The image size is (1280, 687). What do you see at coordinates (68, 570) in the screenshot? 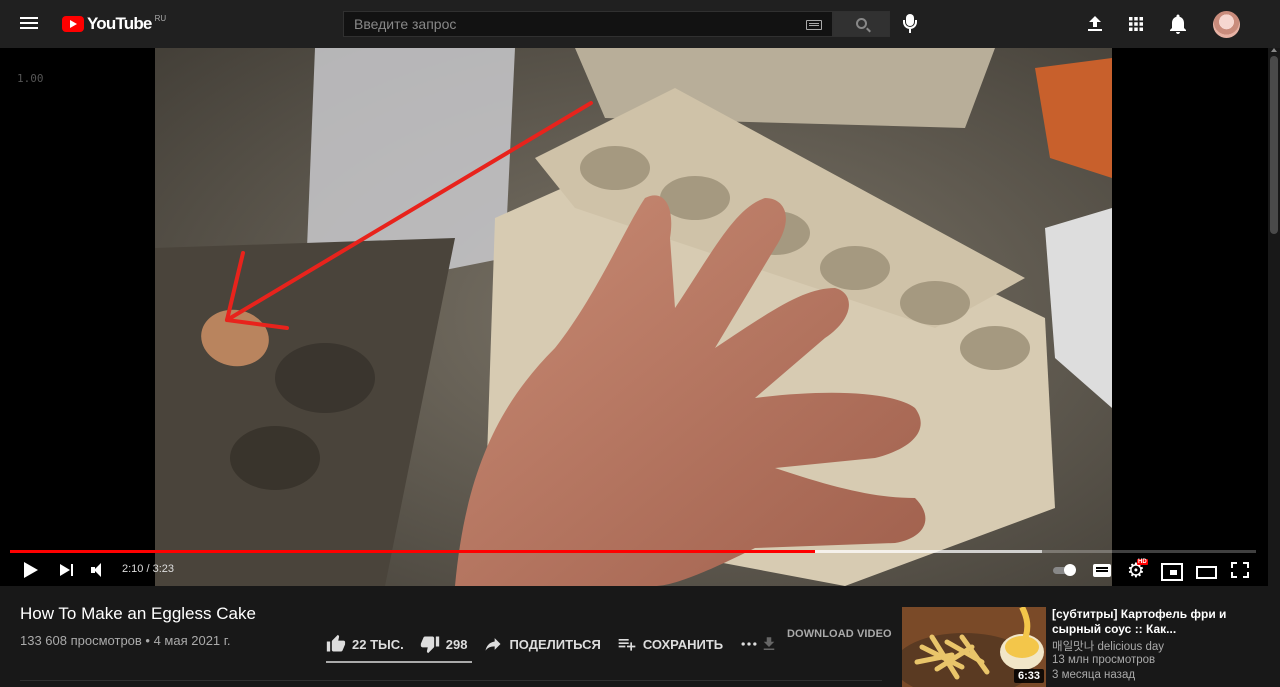
I see `next-icon` at bounding box center [68, 570].